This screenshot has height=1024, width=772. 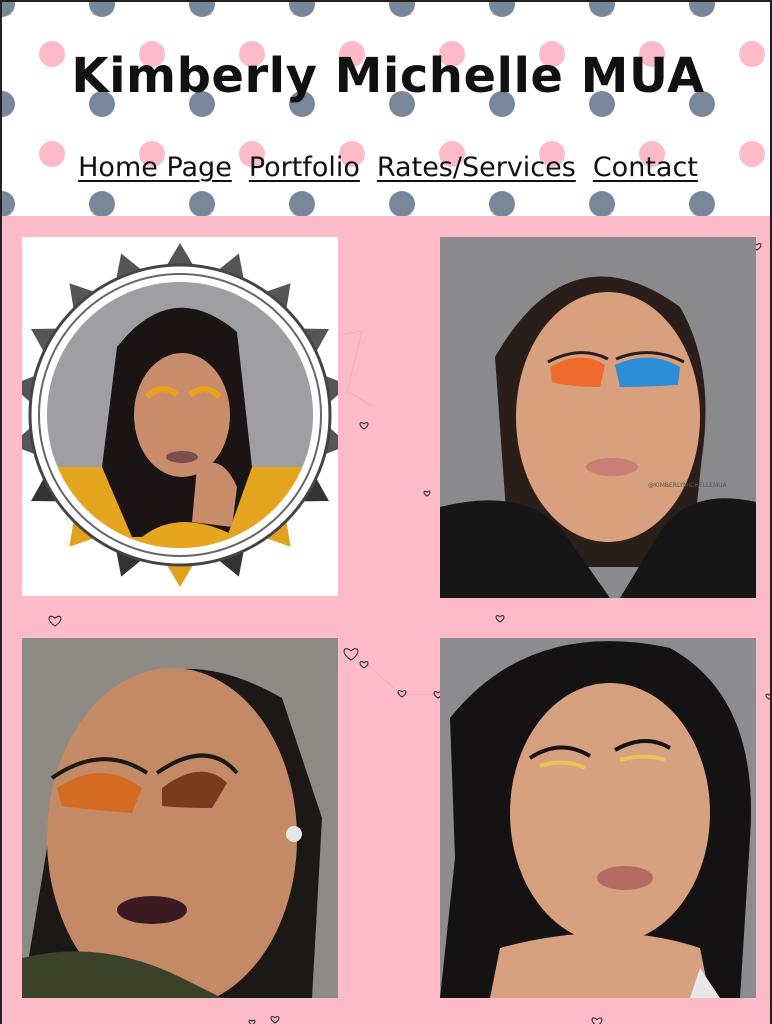 What do you see at coordinates (688, 485) in the screenshot?
I see `photo-watermark: @KIMBERLYMICHELLEMUA` at bounding box center [688, 485].